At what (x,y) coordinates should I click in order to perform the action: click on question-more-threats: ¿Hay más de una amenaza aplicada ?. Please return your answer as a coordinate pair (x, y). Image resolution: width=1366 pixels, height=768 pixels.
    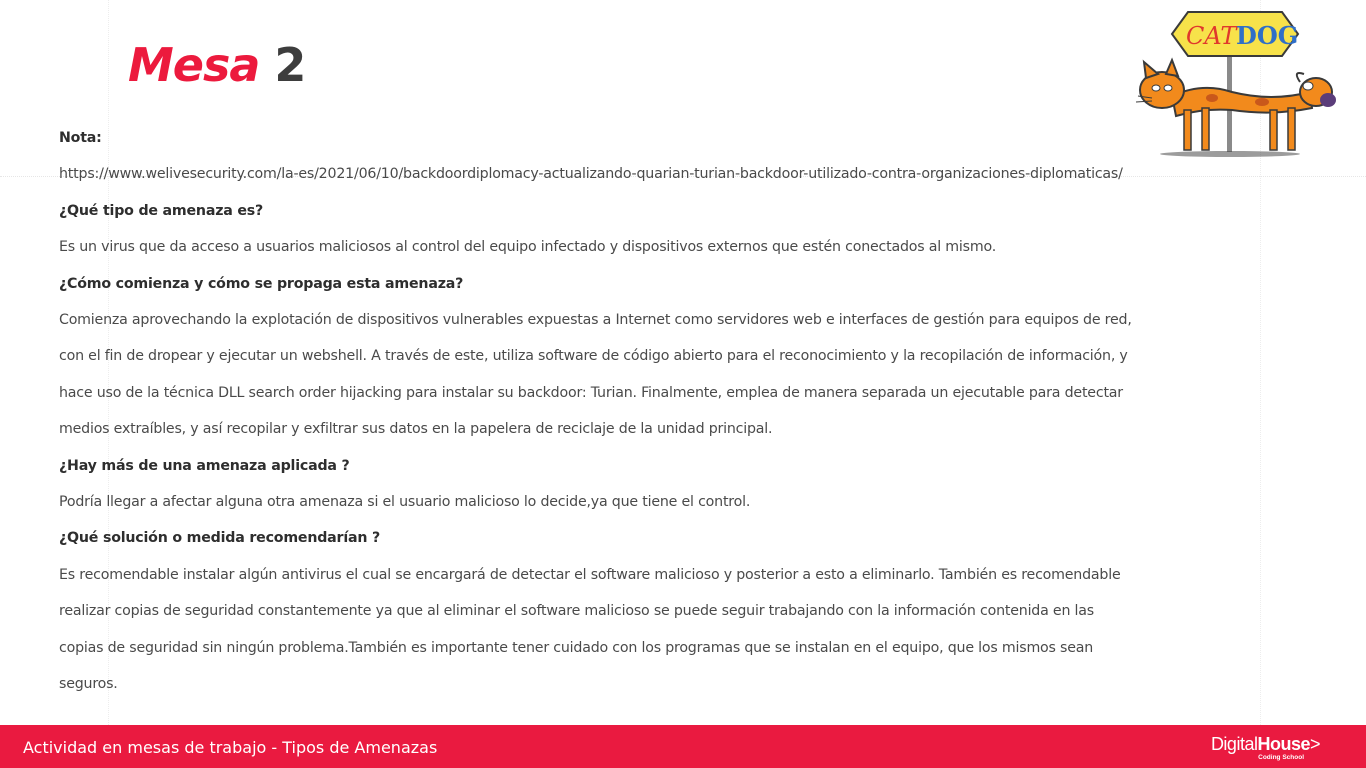
    Looking at the image, I should click on (204, 465).